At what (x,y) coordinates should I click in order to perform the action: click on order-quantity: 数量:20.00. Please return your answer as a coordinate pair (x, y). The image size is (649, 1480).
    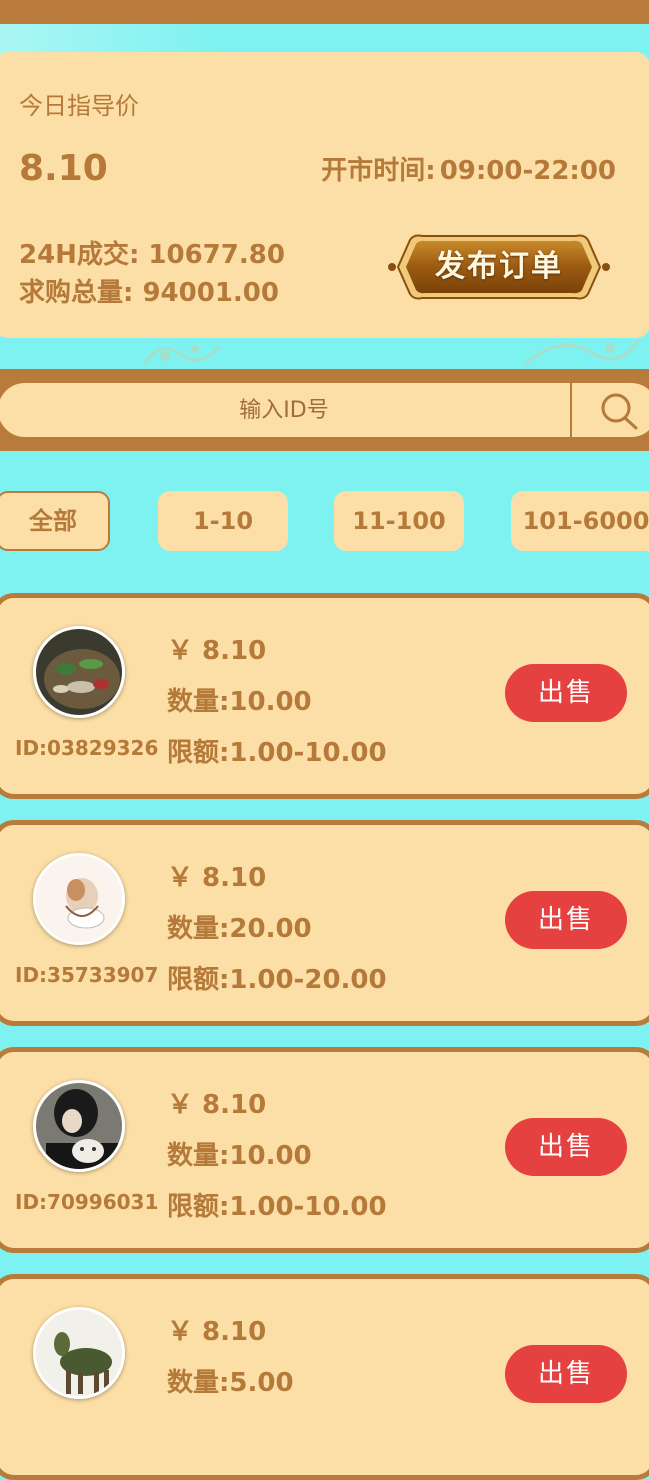
    Looking at the image, I should click on (239, 926).